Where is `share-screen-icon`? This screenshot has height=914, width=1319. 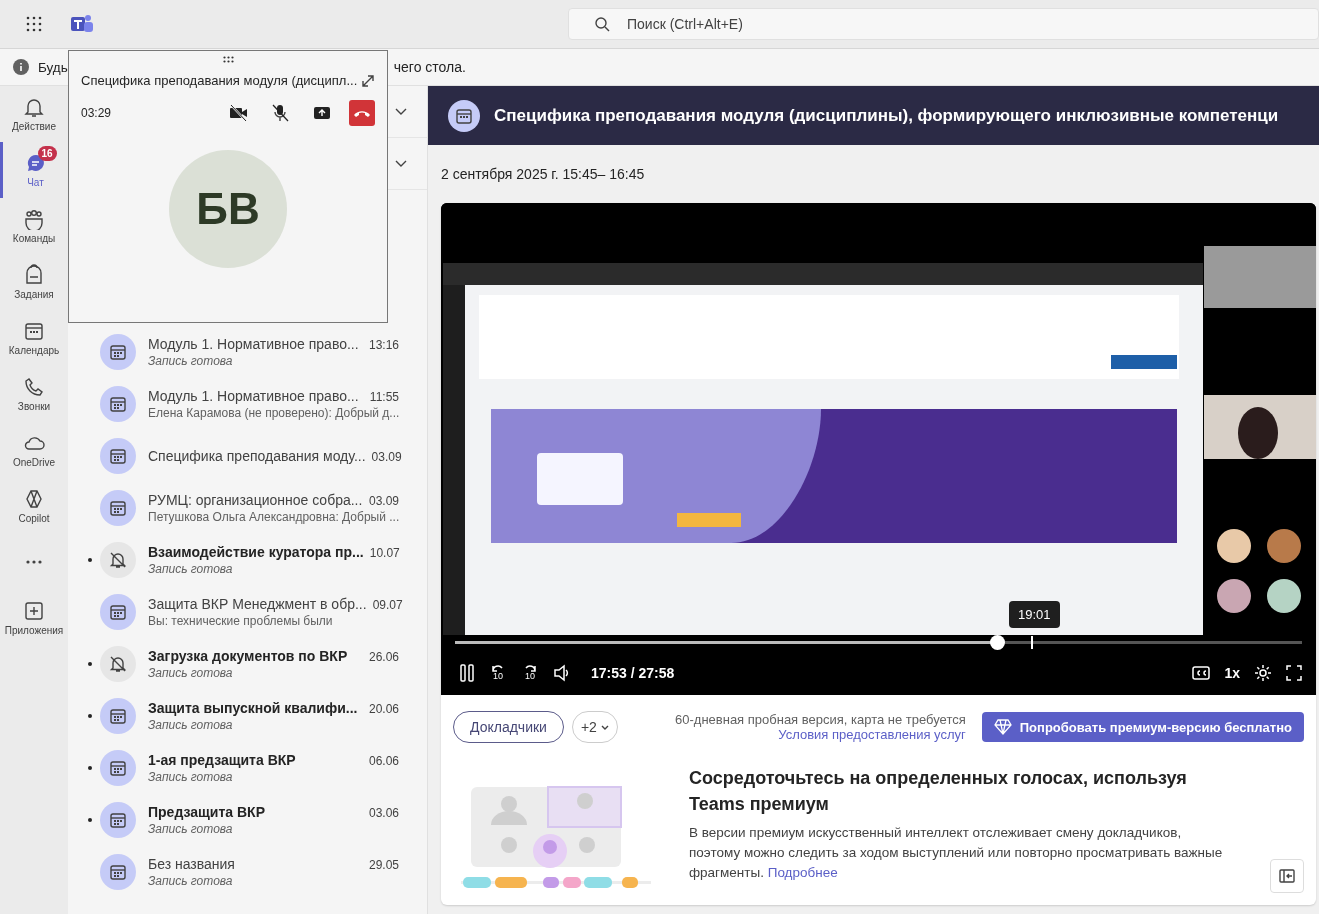
share-screen-icon is located at coordinates (322, 113).